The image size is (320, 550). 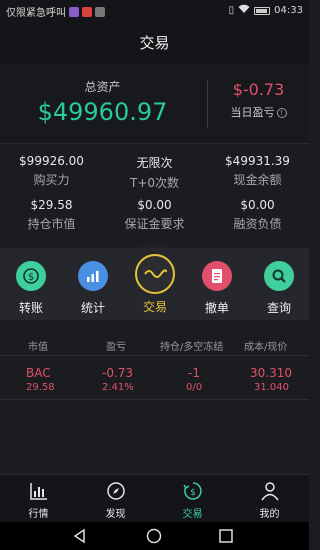 What do you see at coordinates (154, 163) in the screenshot?
I see `metric-value: 无限次` at bounding box center [154, 163].